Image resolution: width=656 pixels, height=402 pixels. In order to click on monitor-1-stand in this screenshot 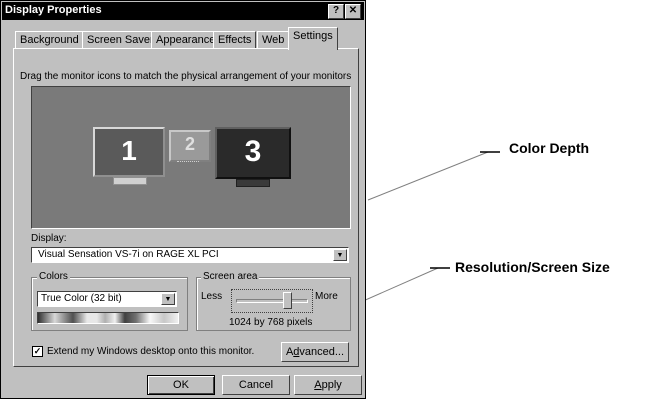, I will do `click(130, 181)`.